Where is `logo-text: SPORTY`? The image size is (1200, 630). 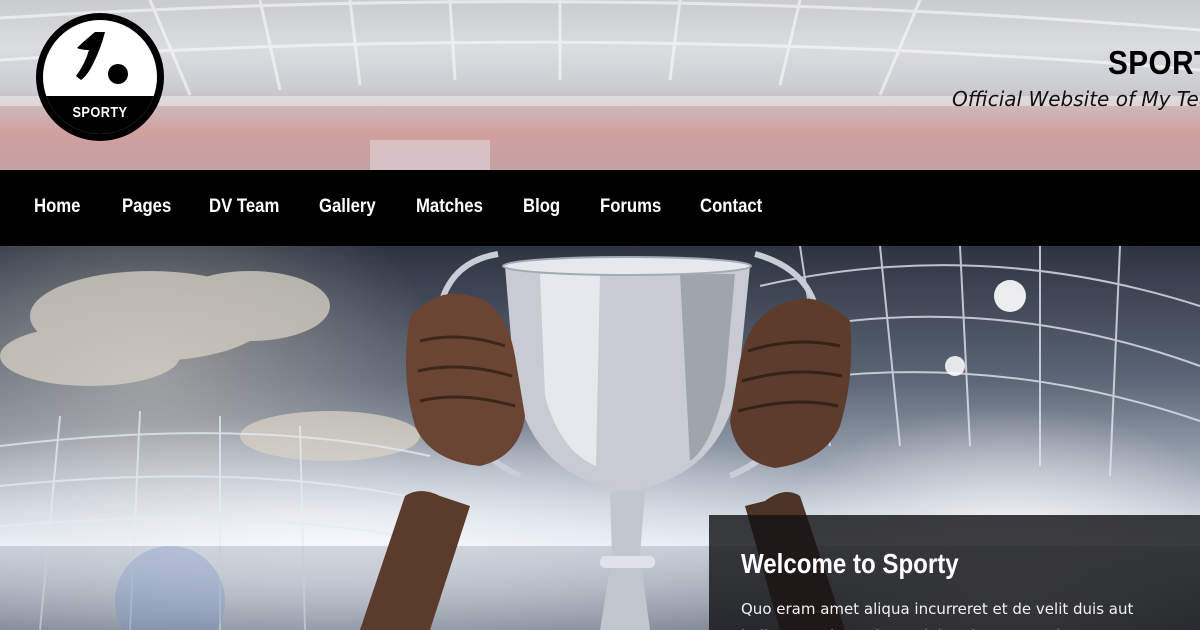 logo-text: SPORTY is located at coordinates (100, 112).